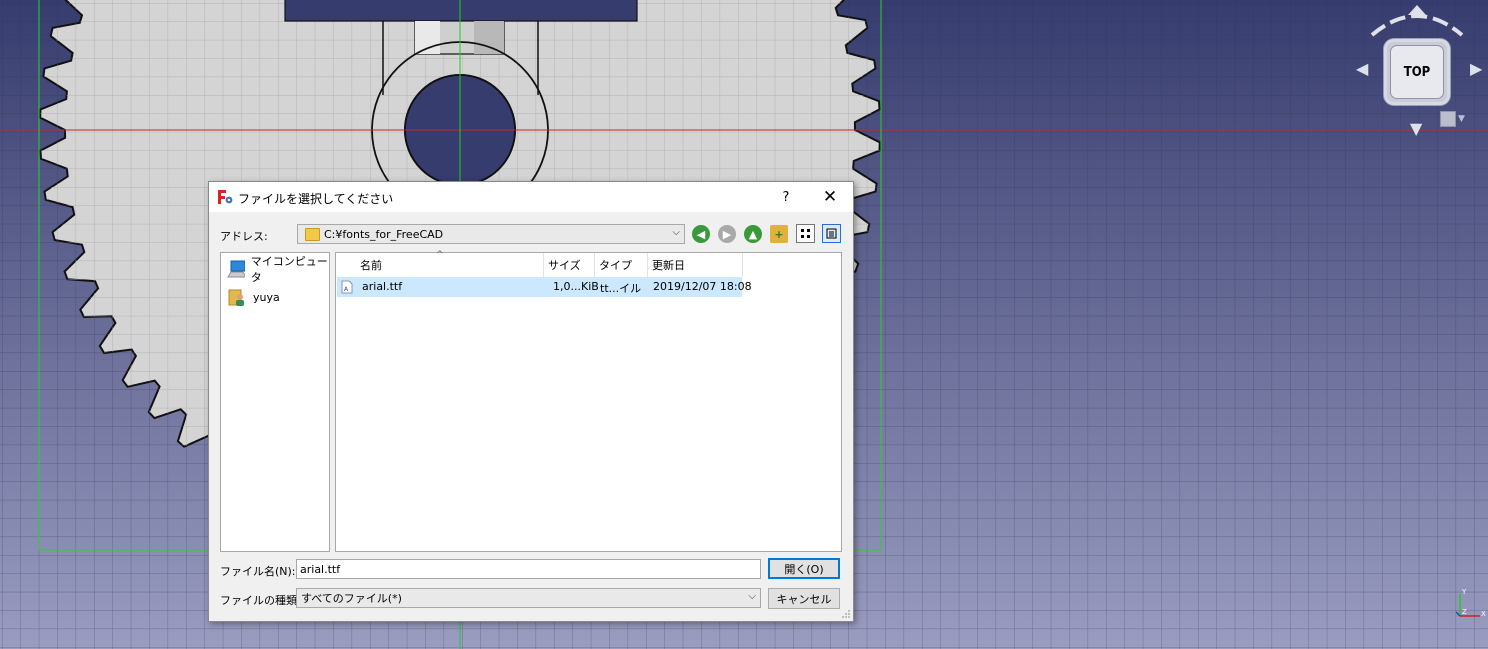 This screenshot has height=649, width=1488. What do you see at coordinates (275, 402) in the screenshot?
I see `places-sidebar: マイコンピュータ yuya` at bounding box center [275, 402].